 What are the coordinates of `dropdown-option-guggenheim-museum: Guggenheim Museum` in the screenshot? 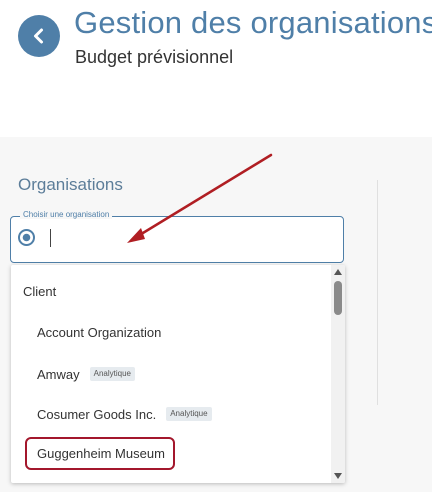 It's located at (100, 453).